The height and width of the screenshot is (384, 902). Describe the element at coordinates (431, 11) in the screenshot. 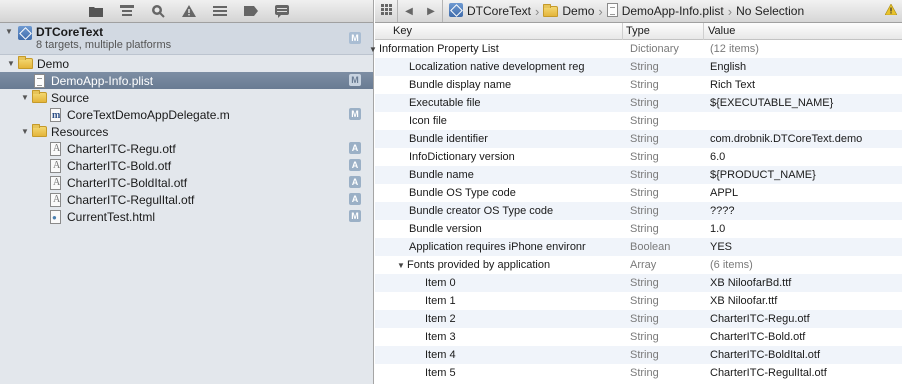

I see `forward-button: ▶` at that location.